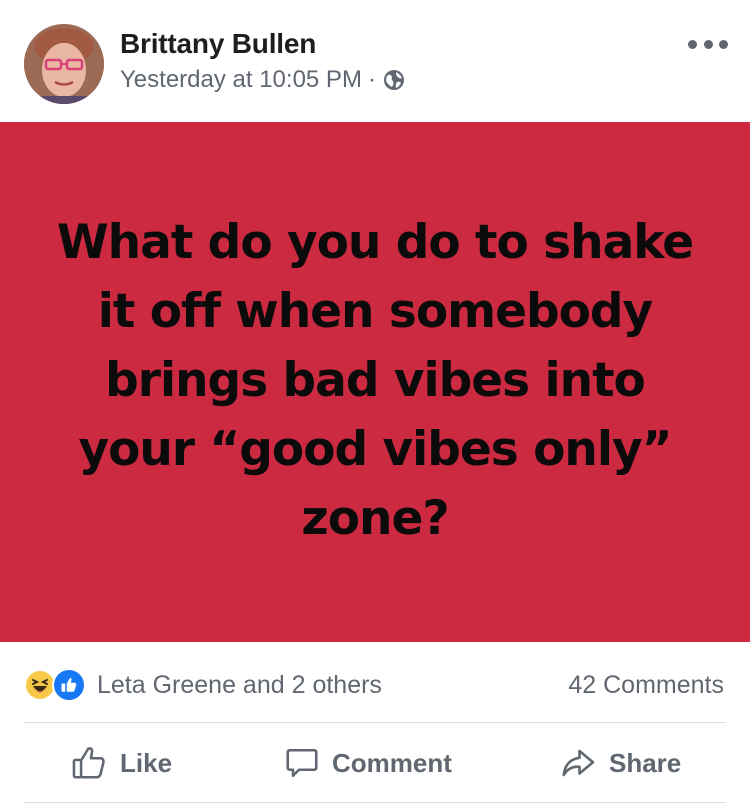 This screenshot has height=806, width=750. I want to click on author-name: Brittany Bullen, so click(218, 44).